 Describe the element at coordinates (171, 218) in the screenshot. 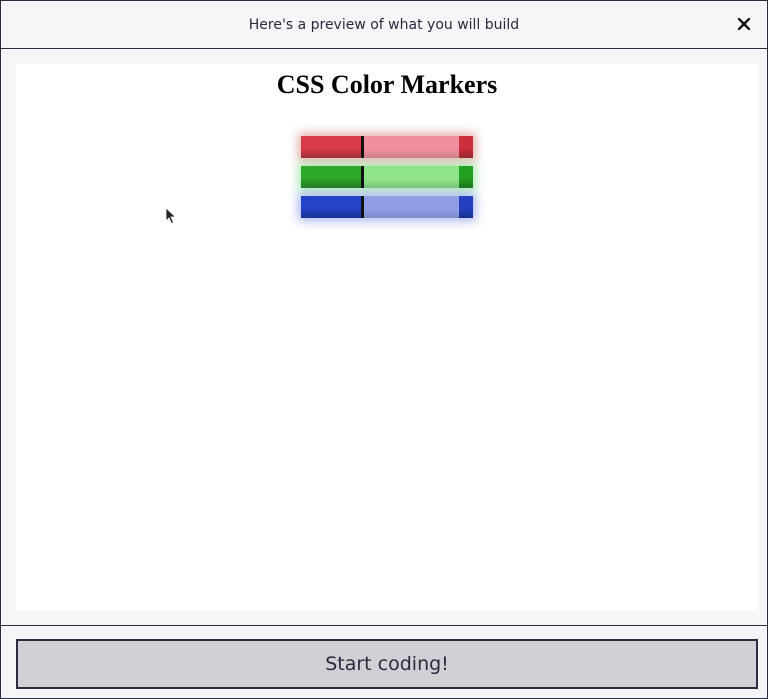

I see `mouse-pointer-icon` at that location.